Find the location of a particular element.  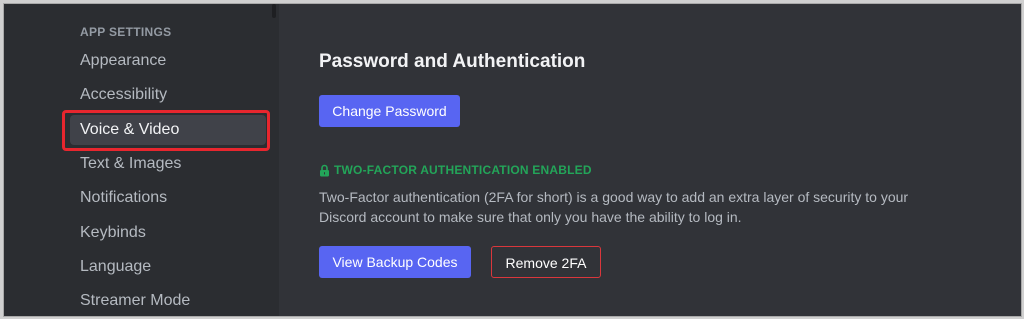

lock-icon is located at coordinates (324, 170).